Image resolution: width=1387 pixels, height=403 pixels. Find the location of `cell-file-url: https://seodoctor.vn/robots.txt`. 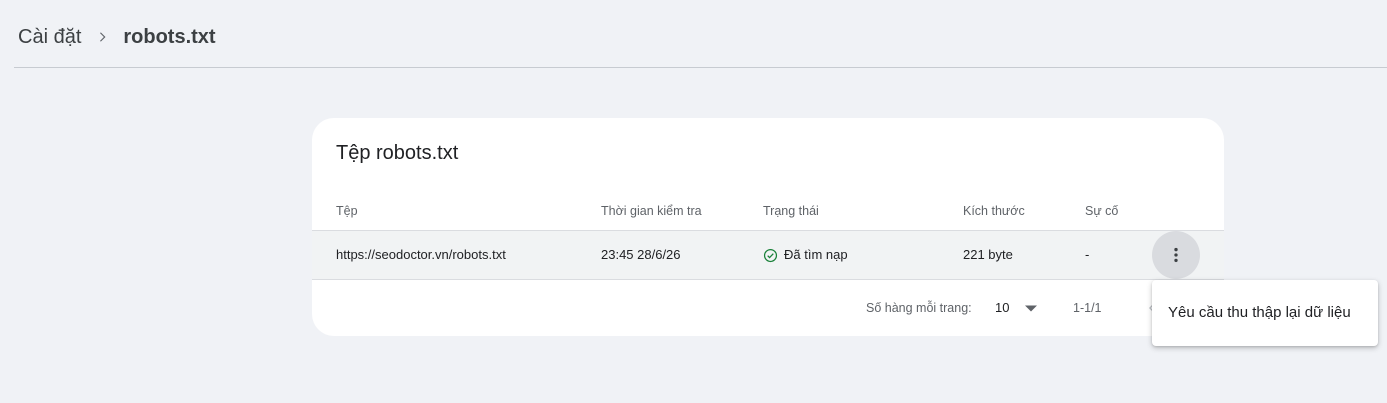

cell-file-url: https://seodoctor.vn/robots.txt is located at coordinates (421, 255).